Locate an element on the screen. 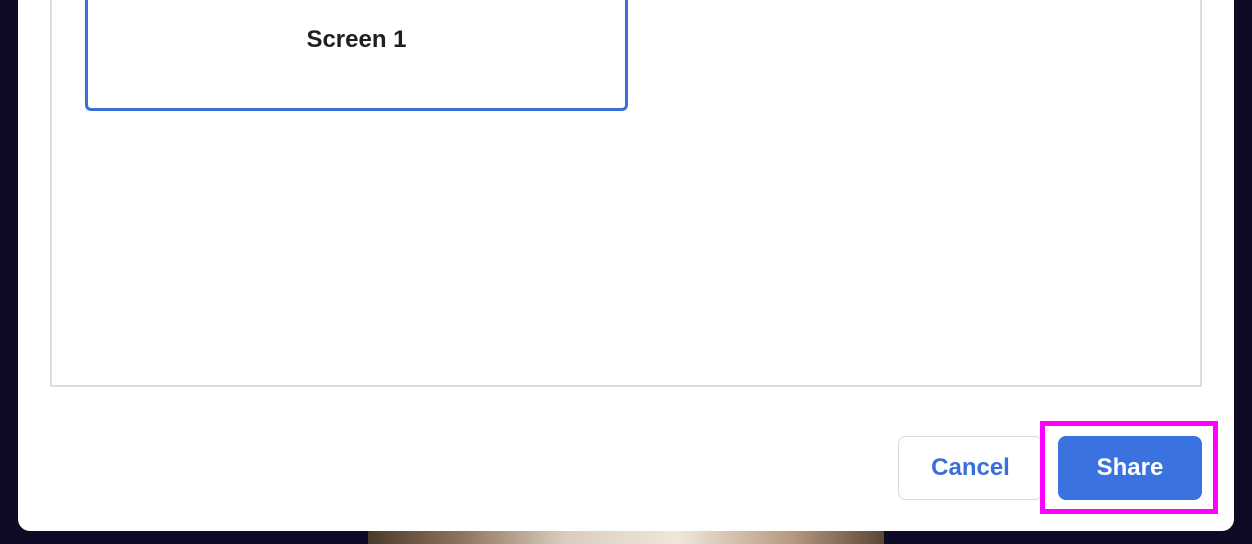 The width and height of the screenshot is (1252, 544). screen-tile-selected: Screen 1 is located at coordinates (356, 55).